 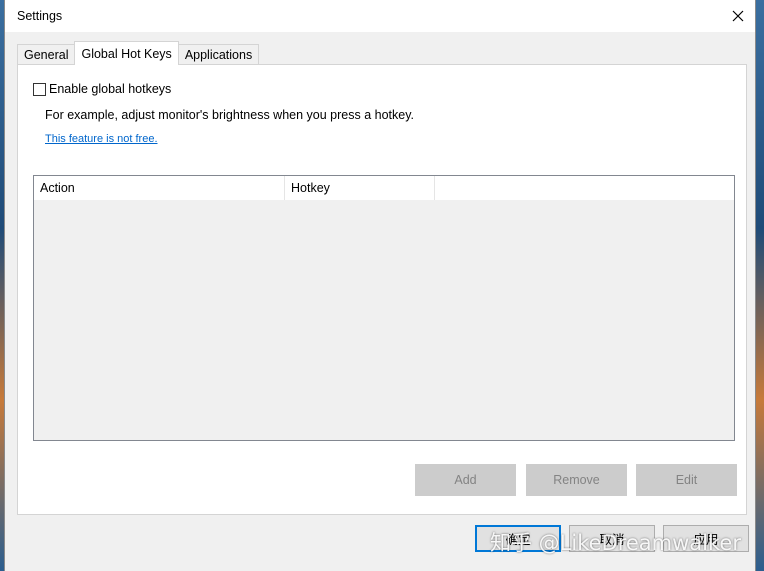 What do you see at coordinates (686, 480) in the screenshot?
I see `edit-button: Edit` at bounding box center [686, 480].